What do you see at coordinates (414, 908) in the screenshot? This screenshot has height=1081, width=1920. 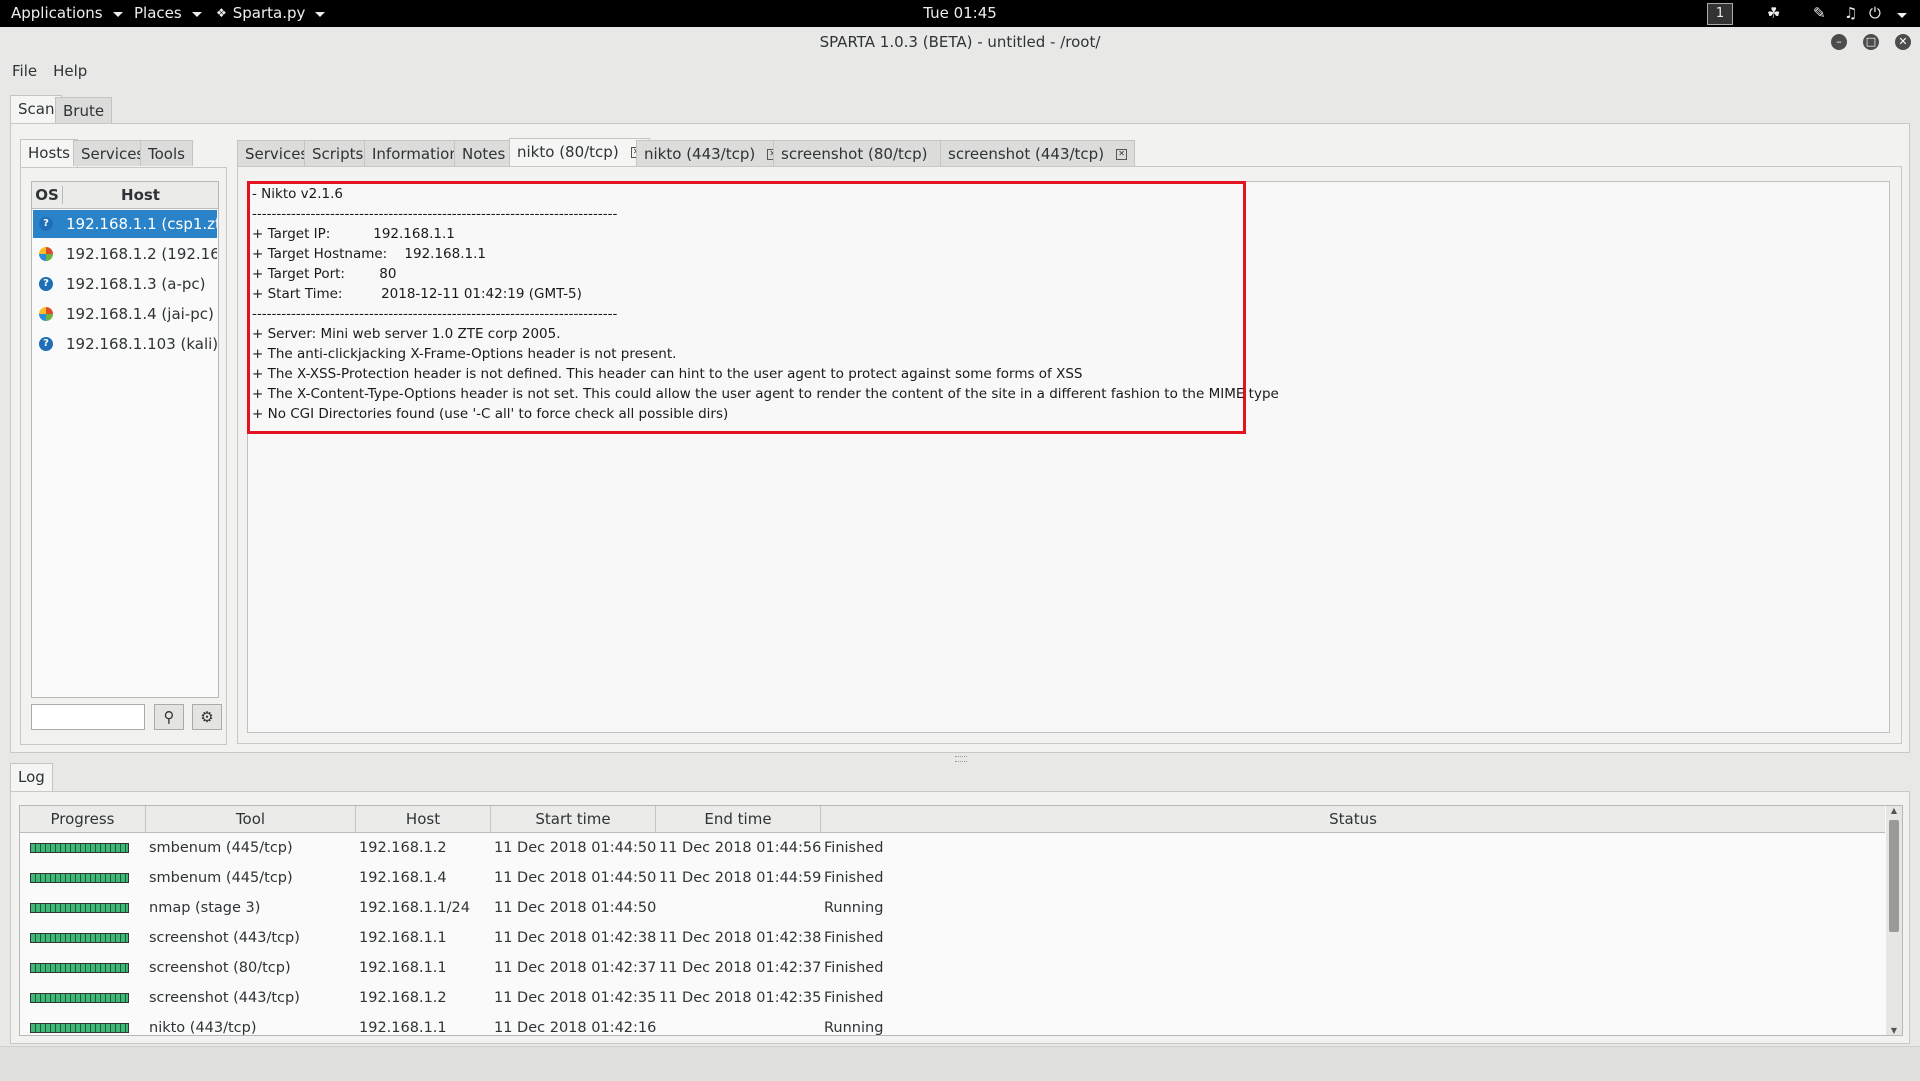 I see `log-host: 192.168.1.1/24` at bounding box center [414, 908].